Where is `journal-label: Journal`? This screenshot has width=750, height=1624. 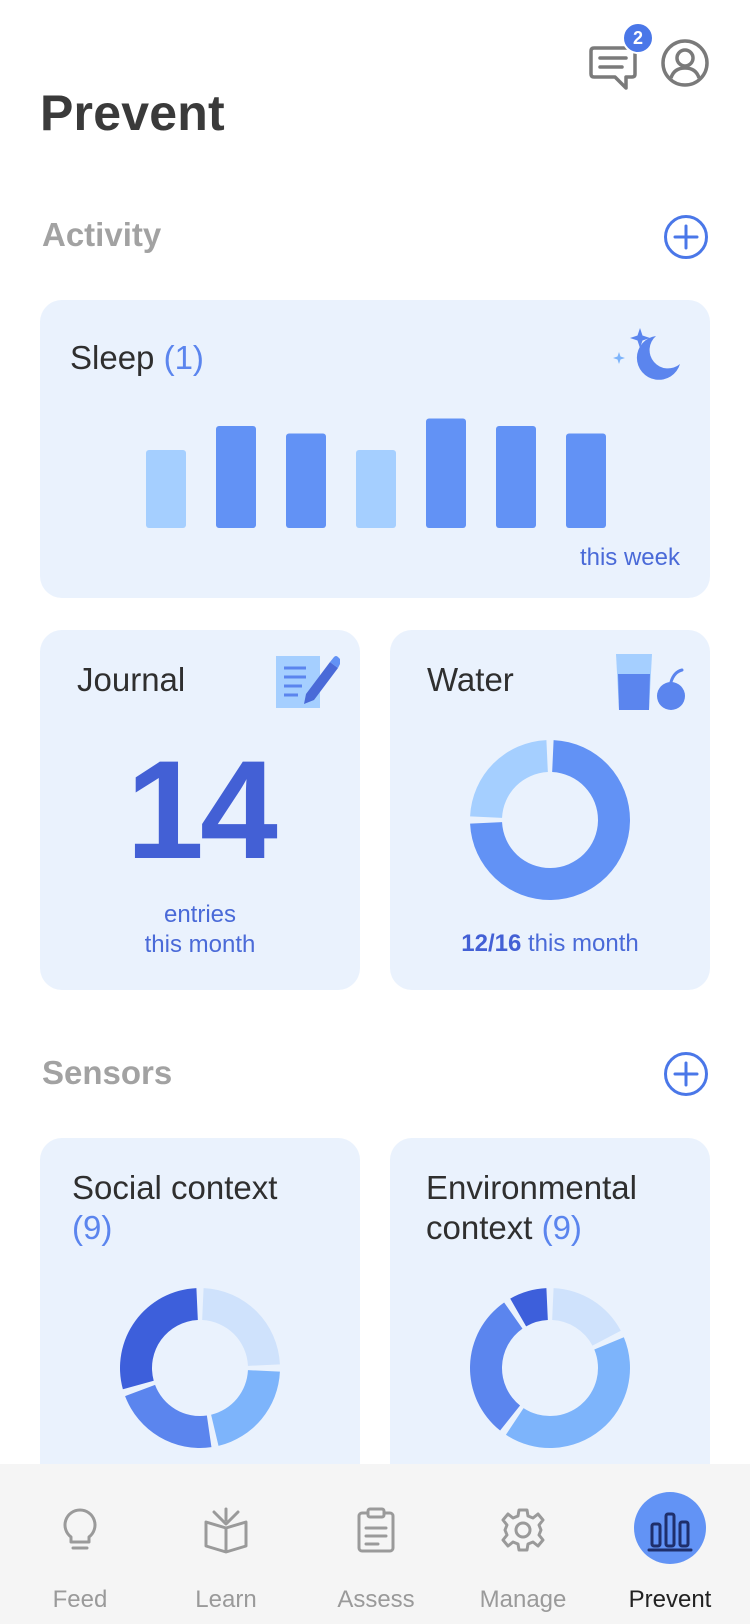 journal-label: Journal is located at coordinates (131, 679).